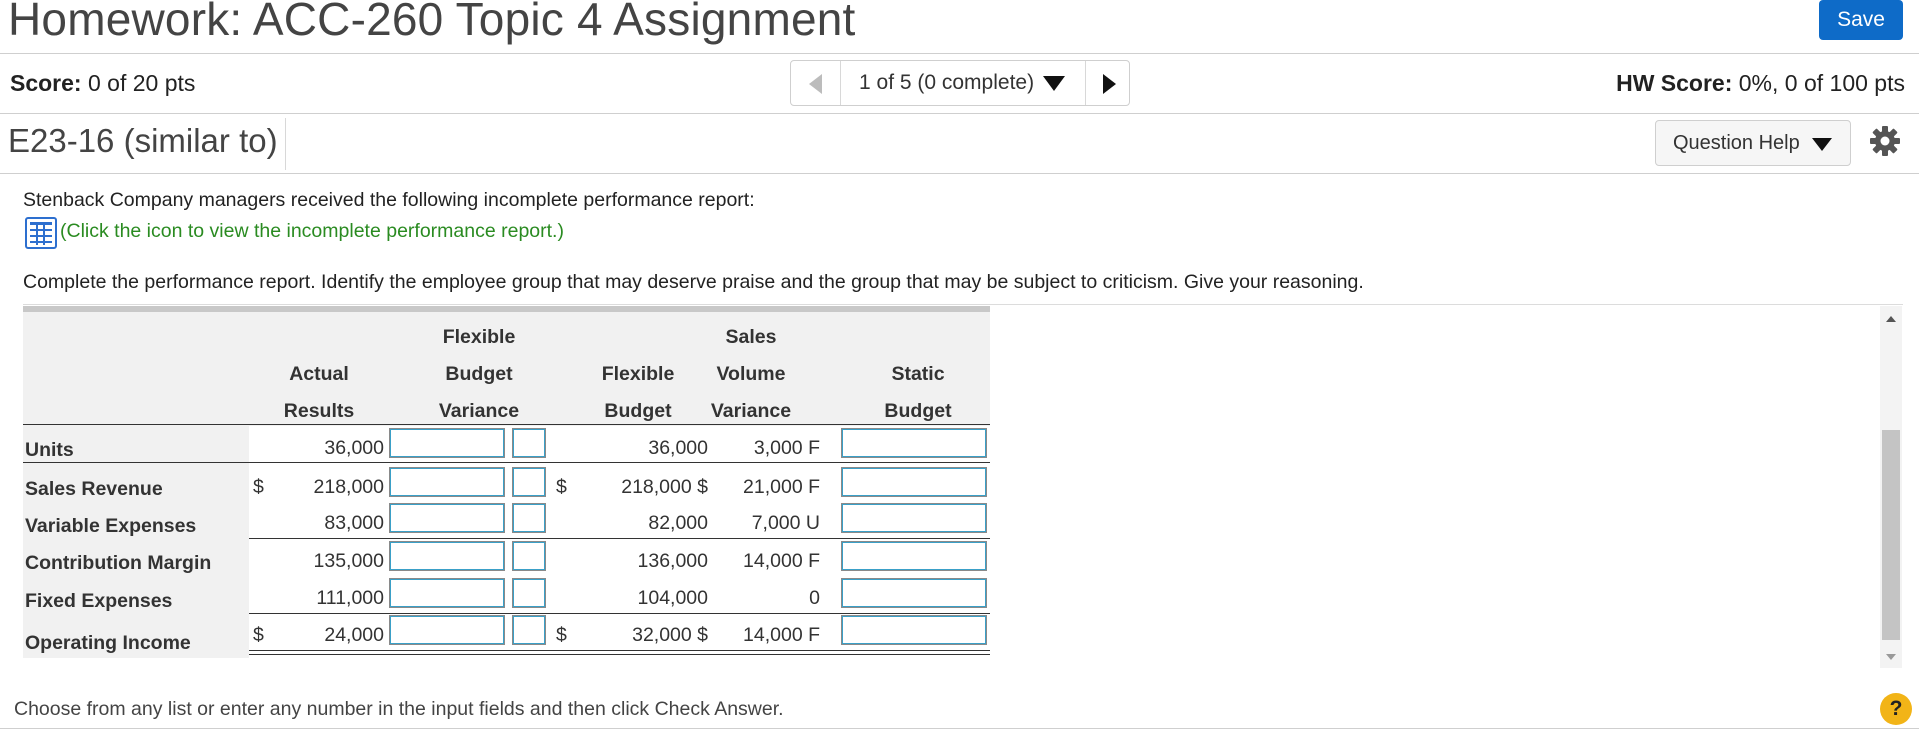 The width and height of the screenshot is (1919, 732). Describe the element at coordinates (141, 83) in the screenshot. I see `score-value: 0 of 20 pts` at that location.